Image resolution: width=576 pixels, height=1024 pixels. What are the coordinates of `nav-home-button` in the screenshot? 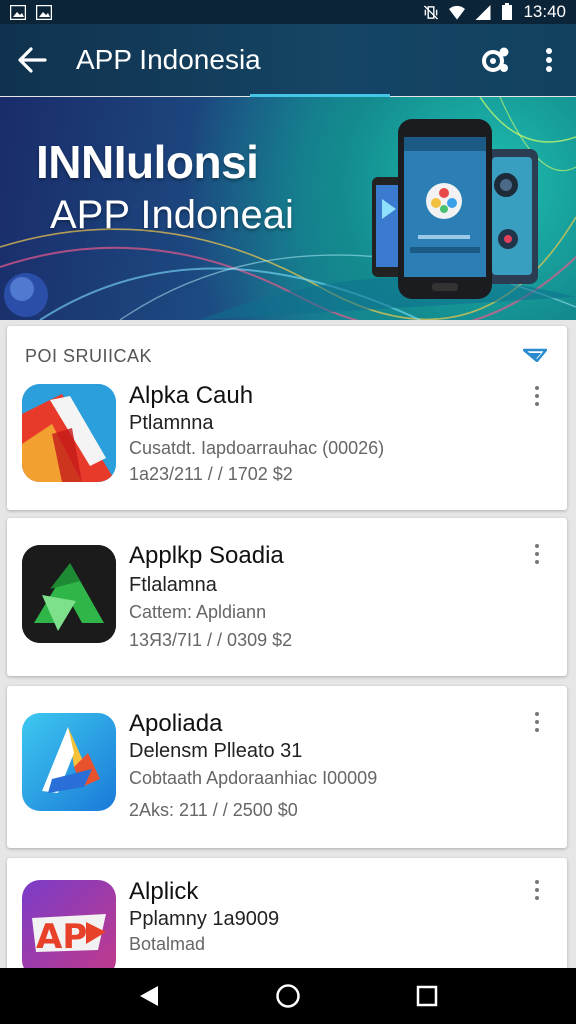 It's located at (288, 996).